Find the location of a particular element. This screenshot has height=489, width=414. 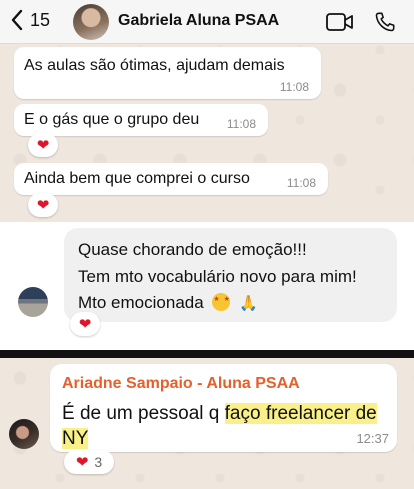

message-bubble: Ainda bem que comprei o curso 11:08 is located at coordinates (171, 179).